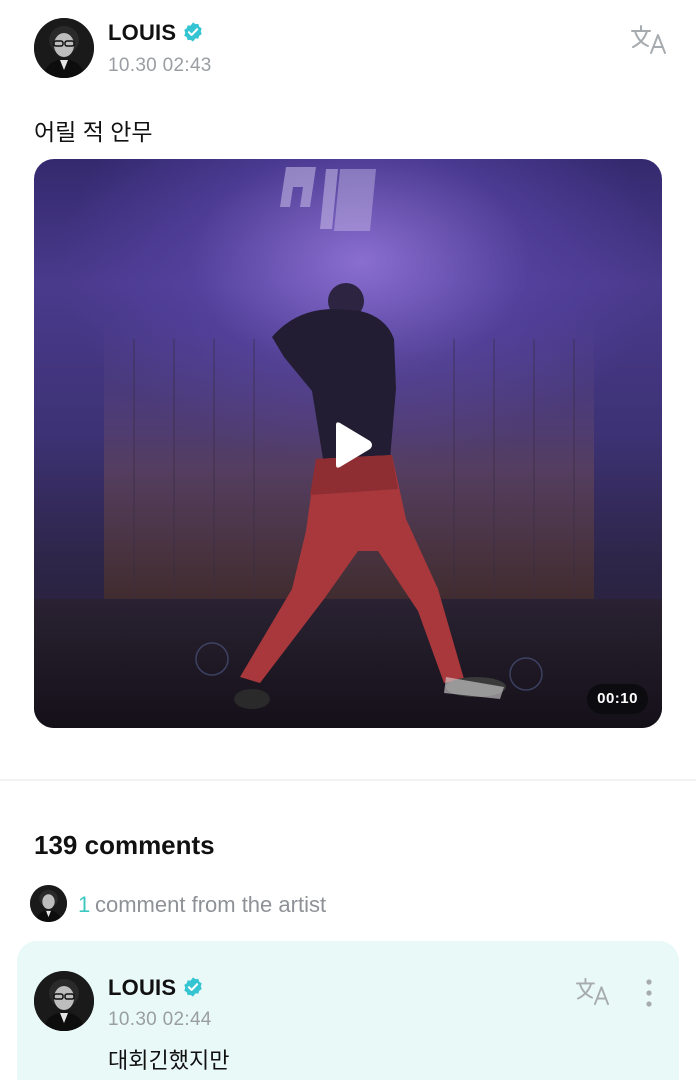  I want to click on artist-comment-label: comment from the artist, so click(211, 904).